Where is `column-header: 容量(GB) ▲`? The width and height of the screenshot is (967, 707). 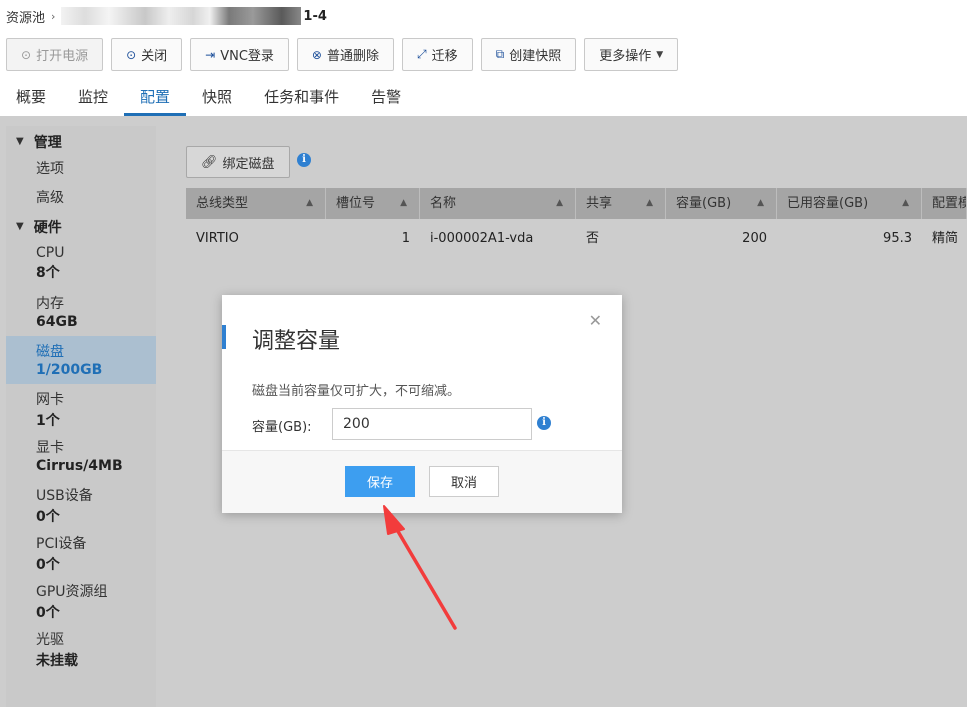
column-header: 容量(GB) ▲ is located at coordinates (721, 203).